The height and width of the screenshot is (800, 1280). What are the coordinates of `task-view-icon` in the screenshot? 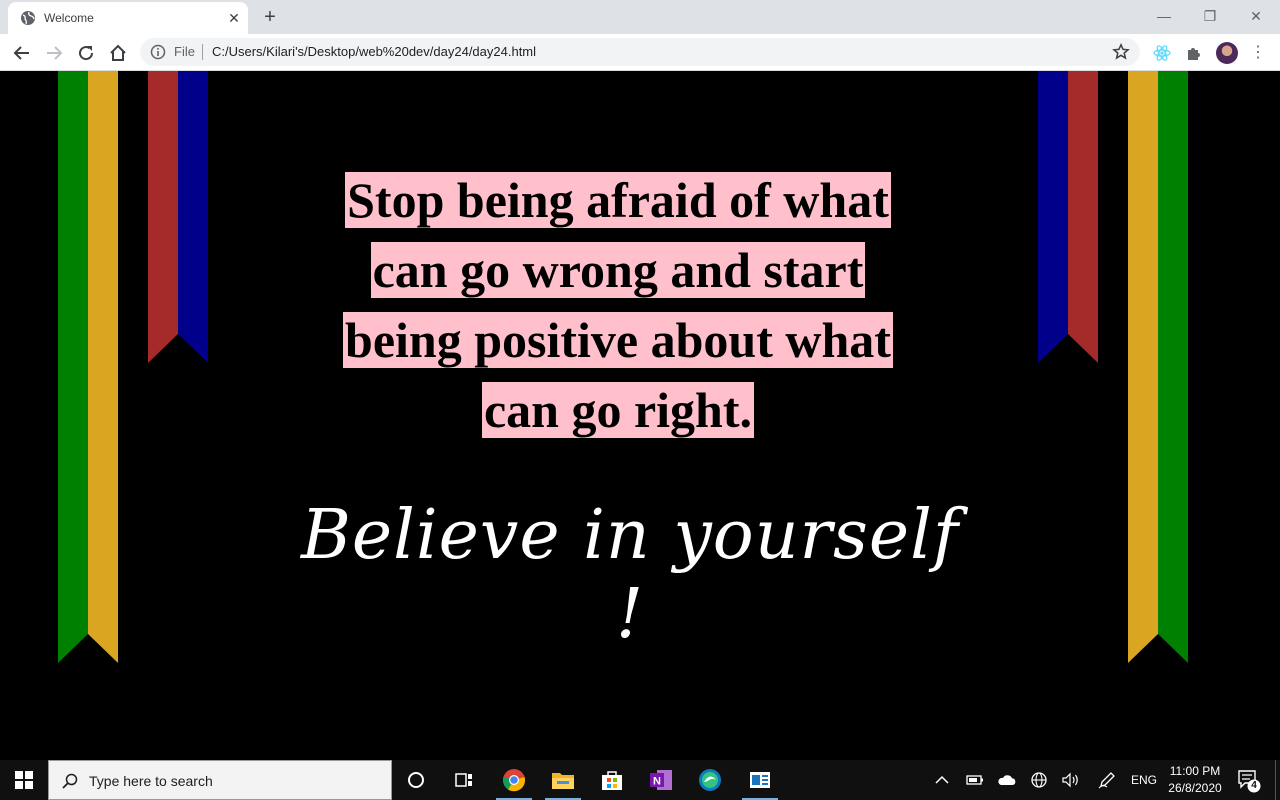 It's located at (463, 780).